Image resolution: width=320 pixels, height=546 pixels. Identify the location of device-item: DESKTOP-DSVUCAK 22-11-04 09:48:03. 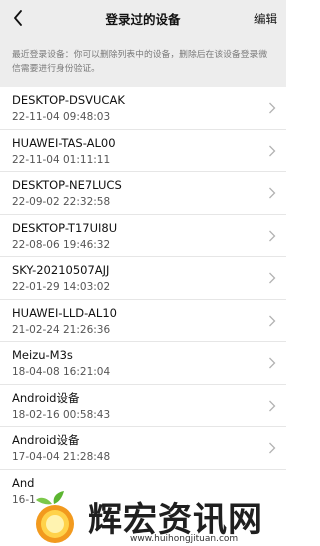
(143, 108).